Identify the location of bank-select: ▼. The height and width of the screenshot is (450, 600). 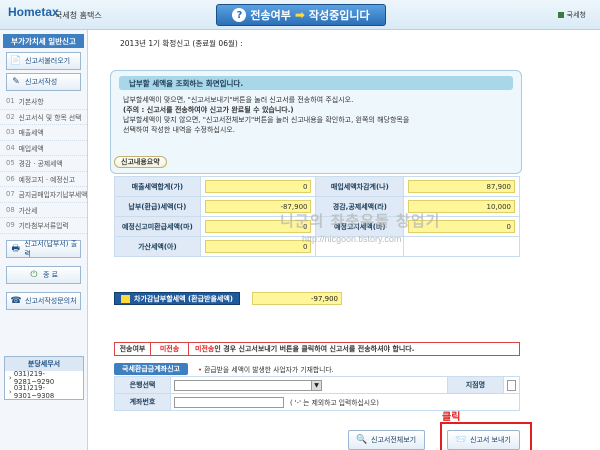
(248, 385).